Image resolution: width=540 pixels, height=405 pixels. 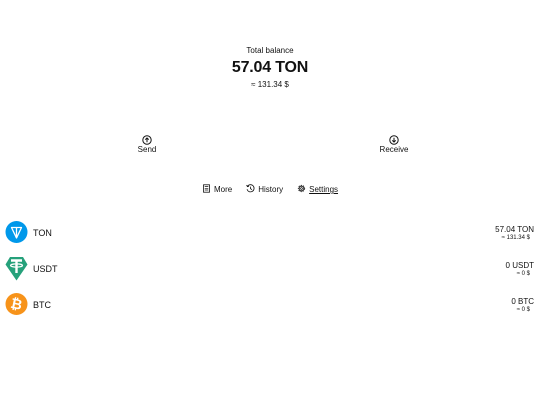 I want to click on total-balance-amount: 57.04 TON, so click(x=270, y=67).